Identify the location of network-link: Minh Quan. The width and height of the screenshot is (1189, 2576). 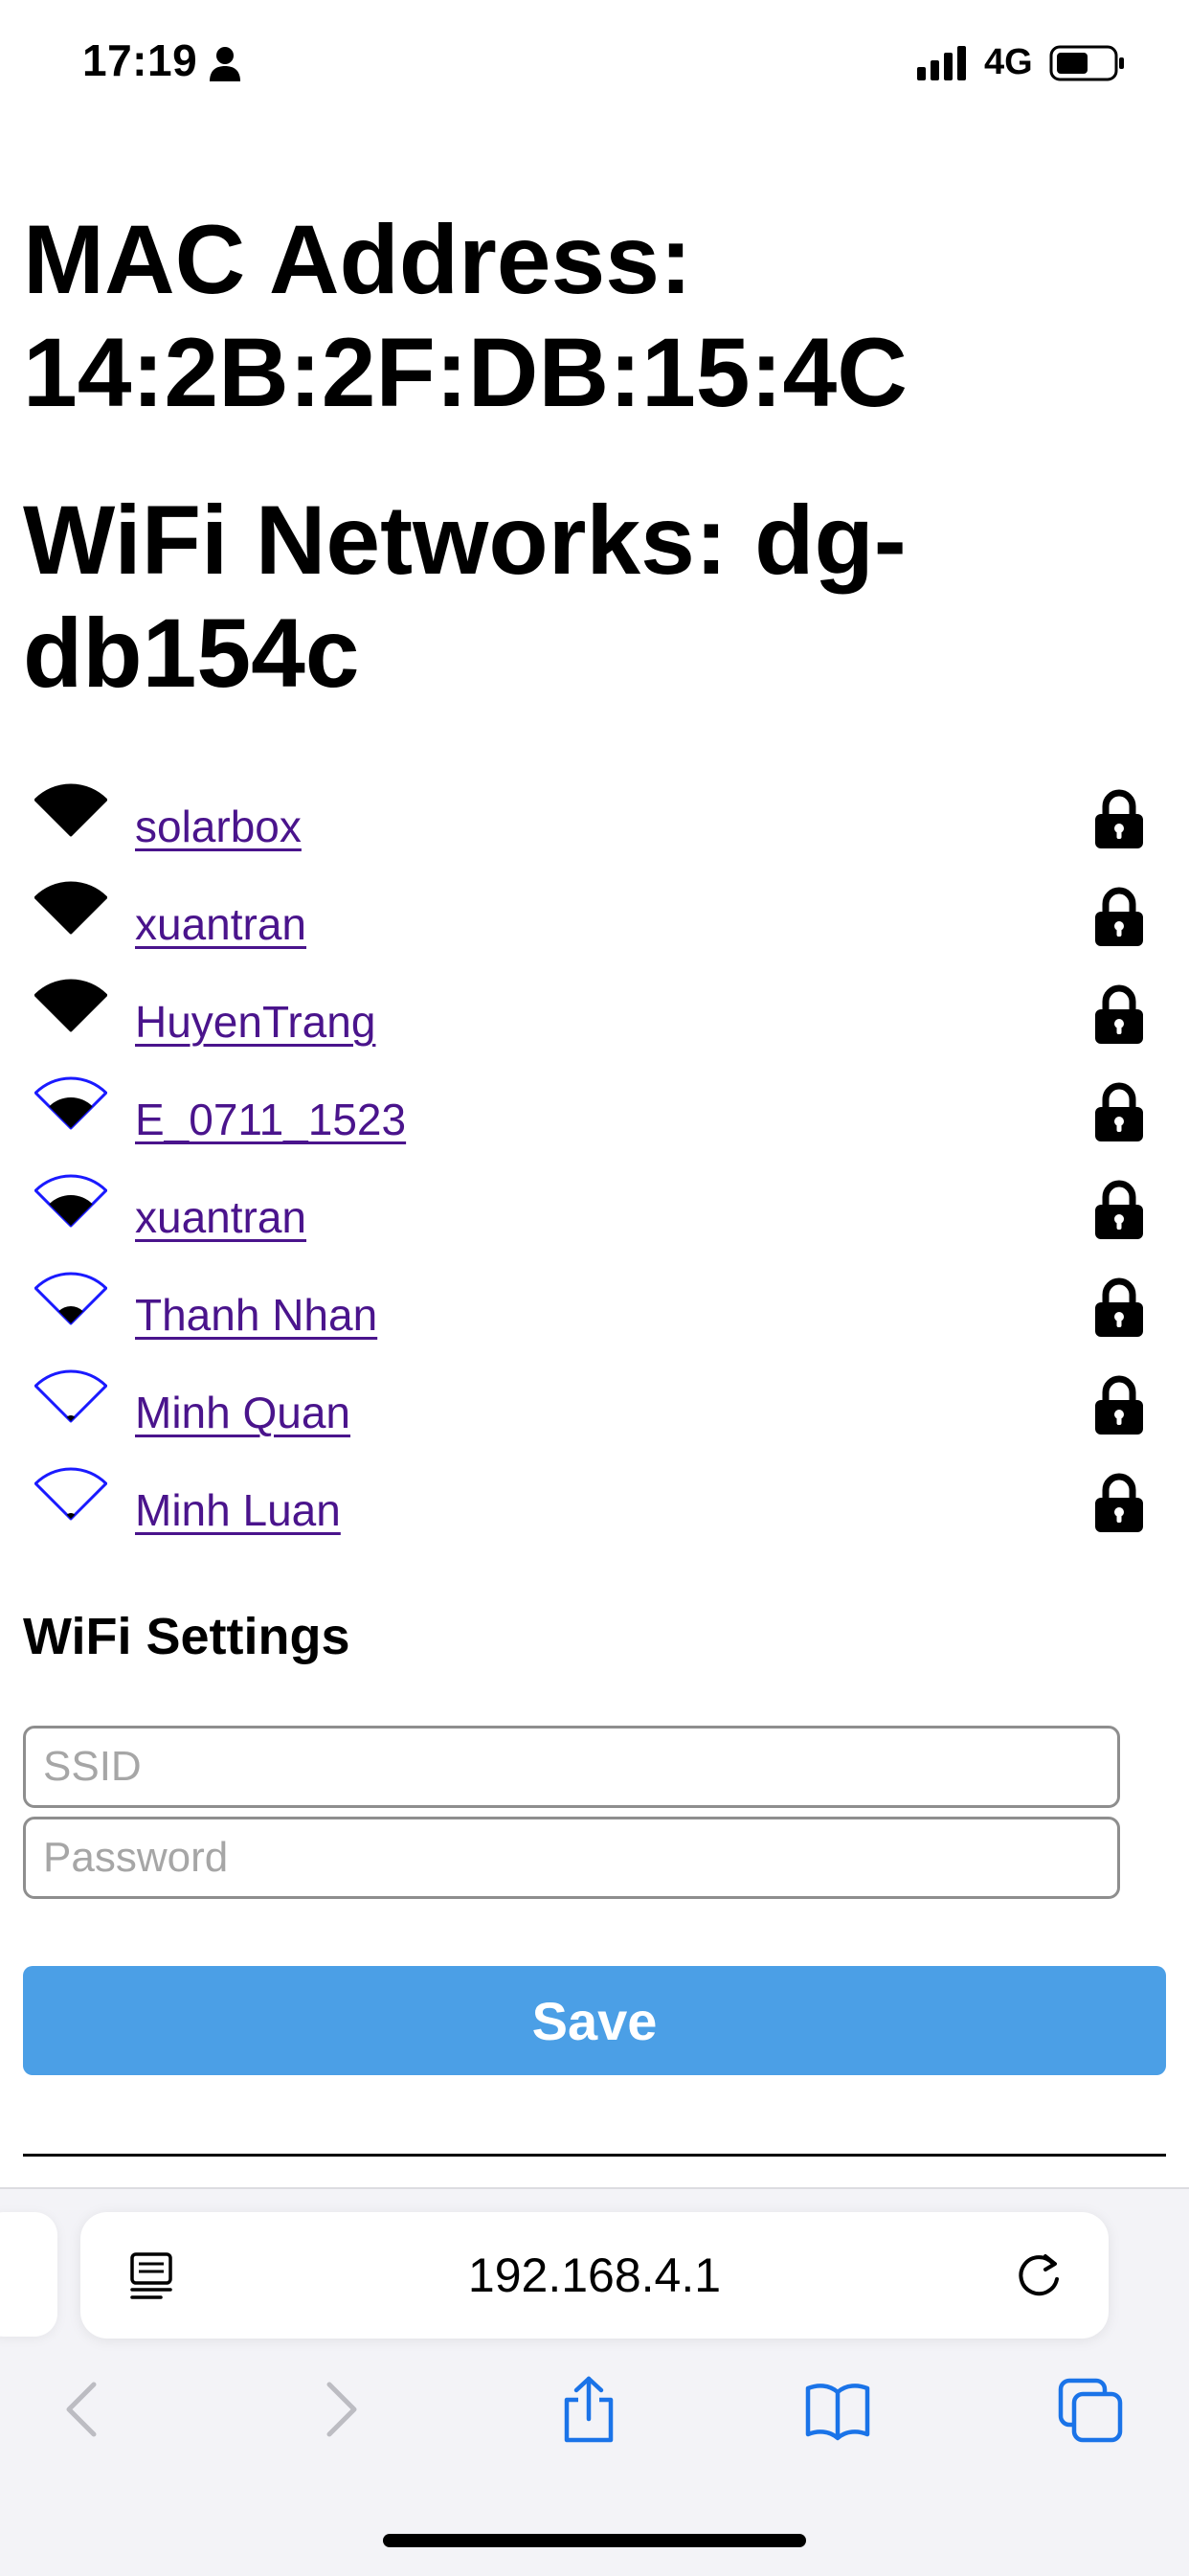
(242, 1412).